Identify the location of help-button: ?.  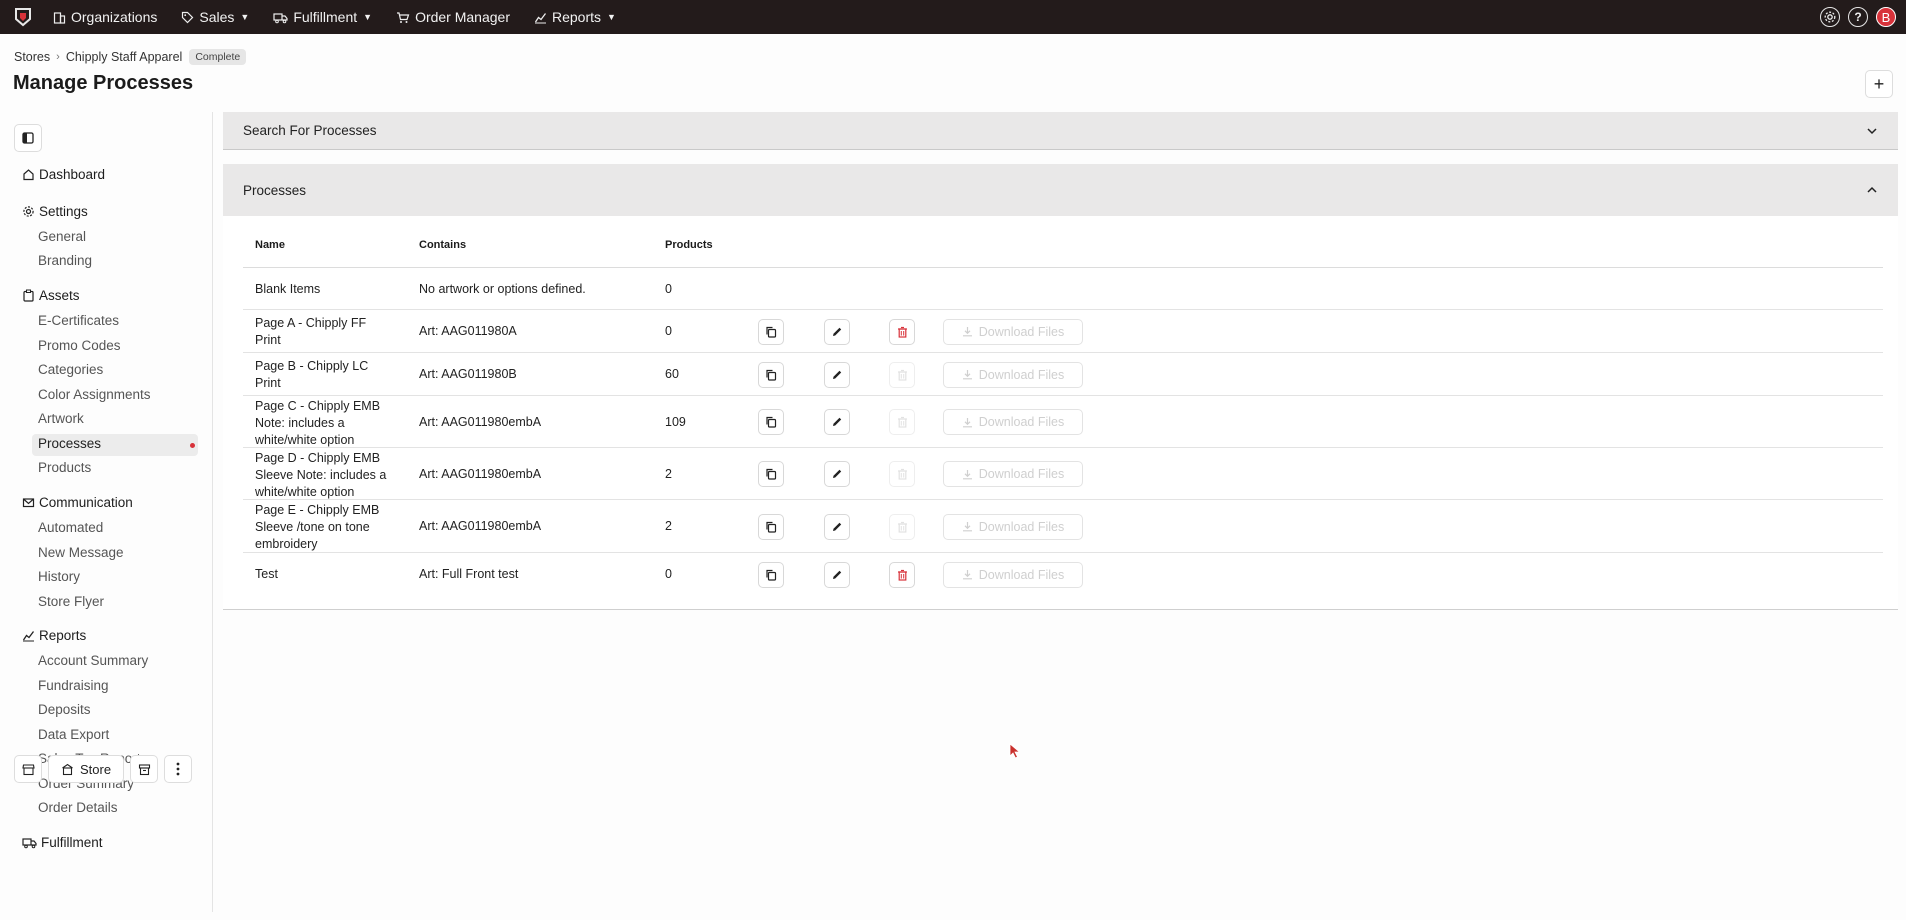
(1858, 17).